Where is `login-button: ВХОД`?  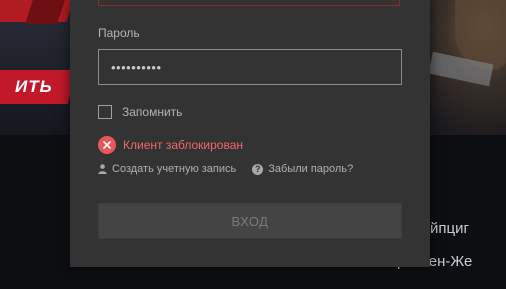 login-button: ВХОД is located at coordinates (250, 221).